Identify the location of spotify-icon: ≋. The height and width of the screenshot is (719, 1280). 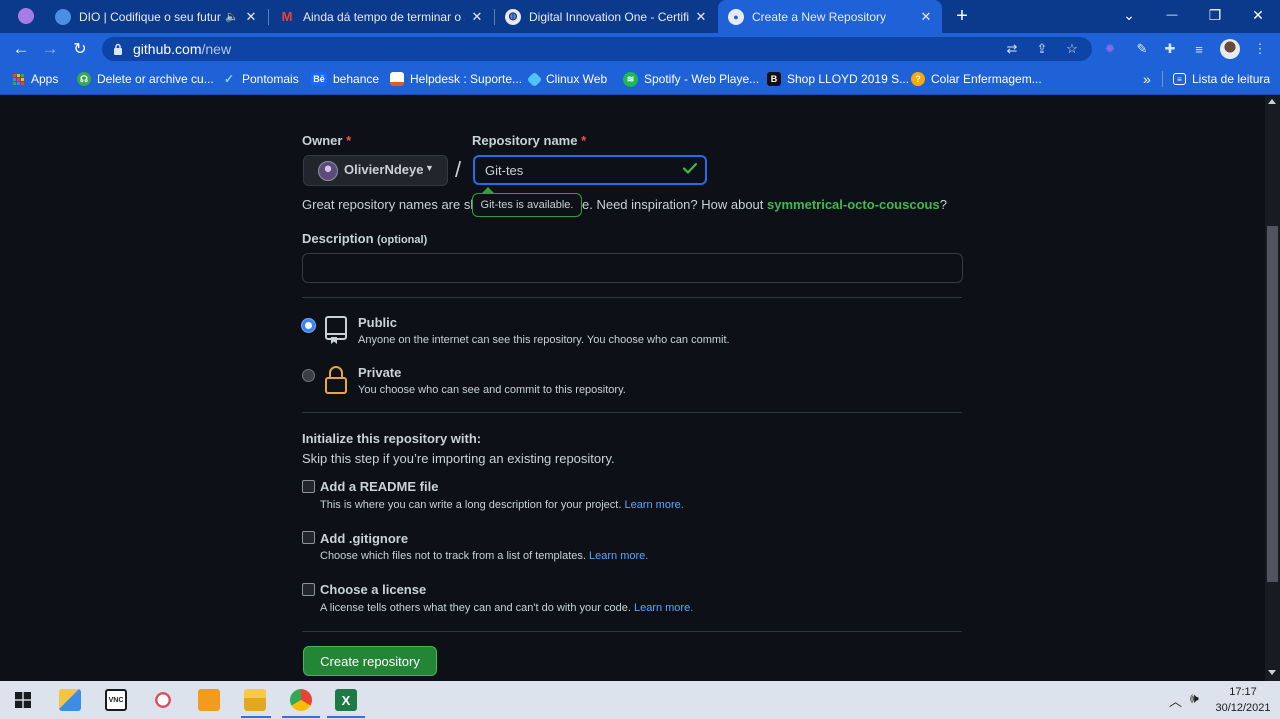
(630, 79).